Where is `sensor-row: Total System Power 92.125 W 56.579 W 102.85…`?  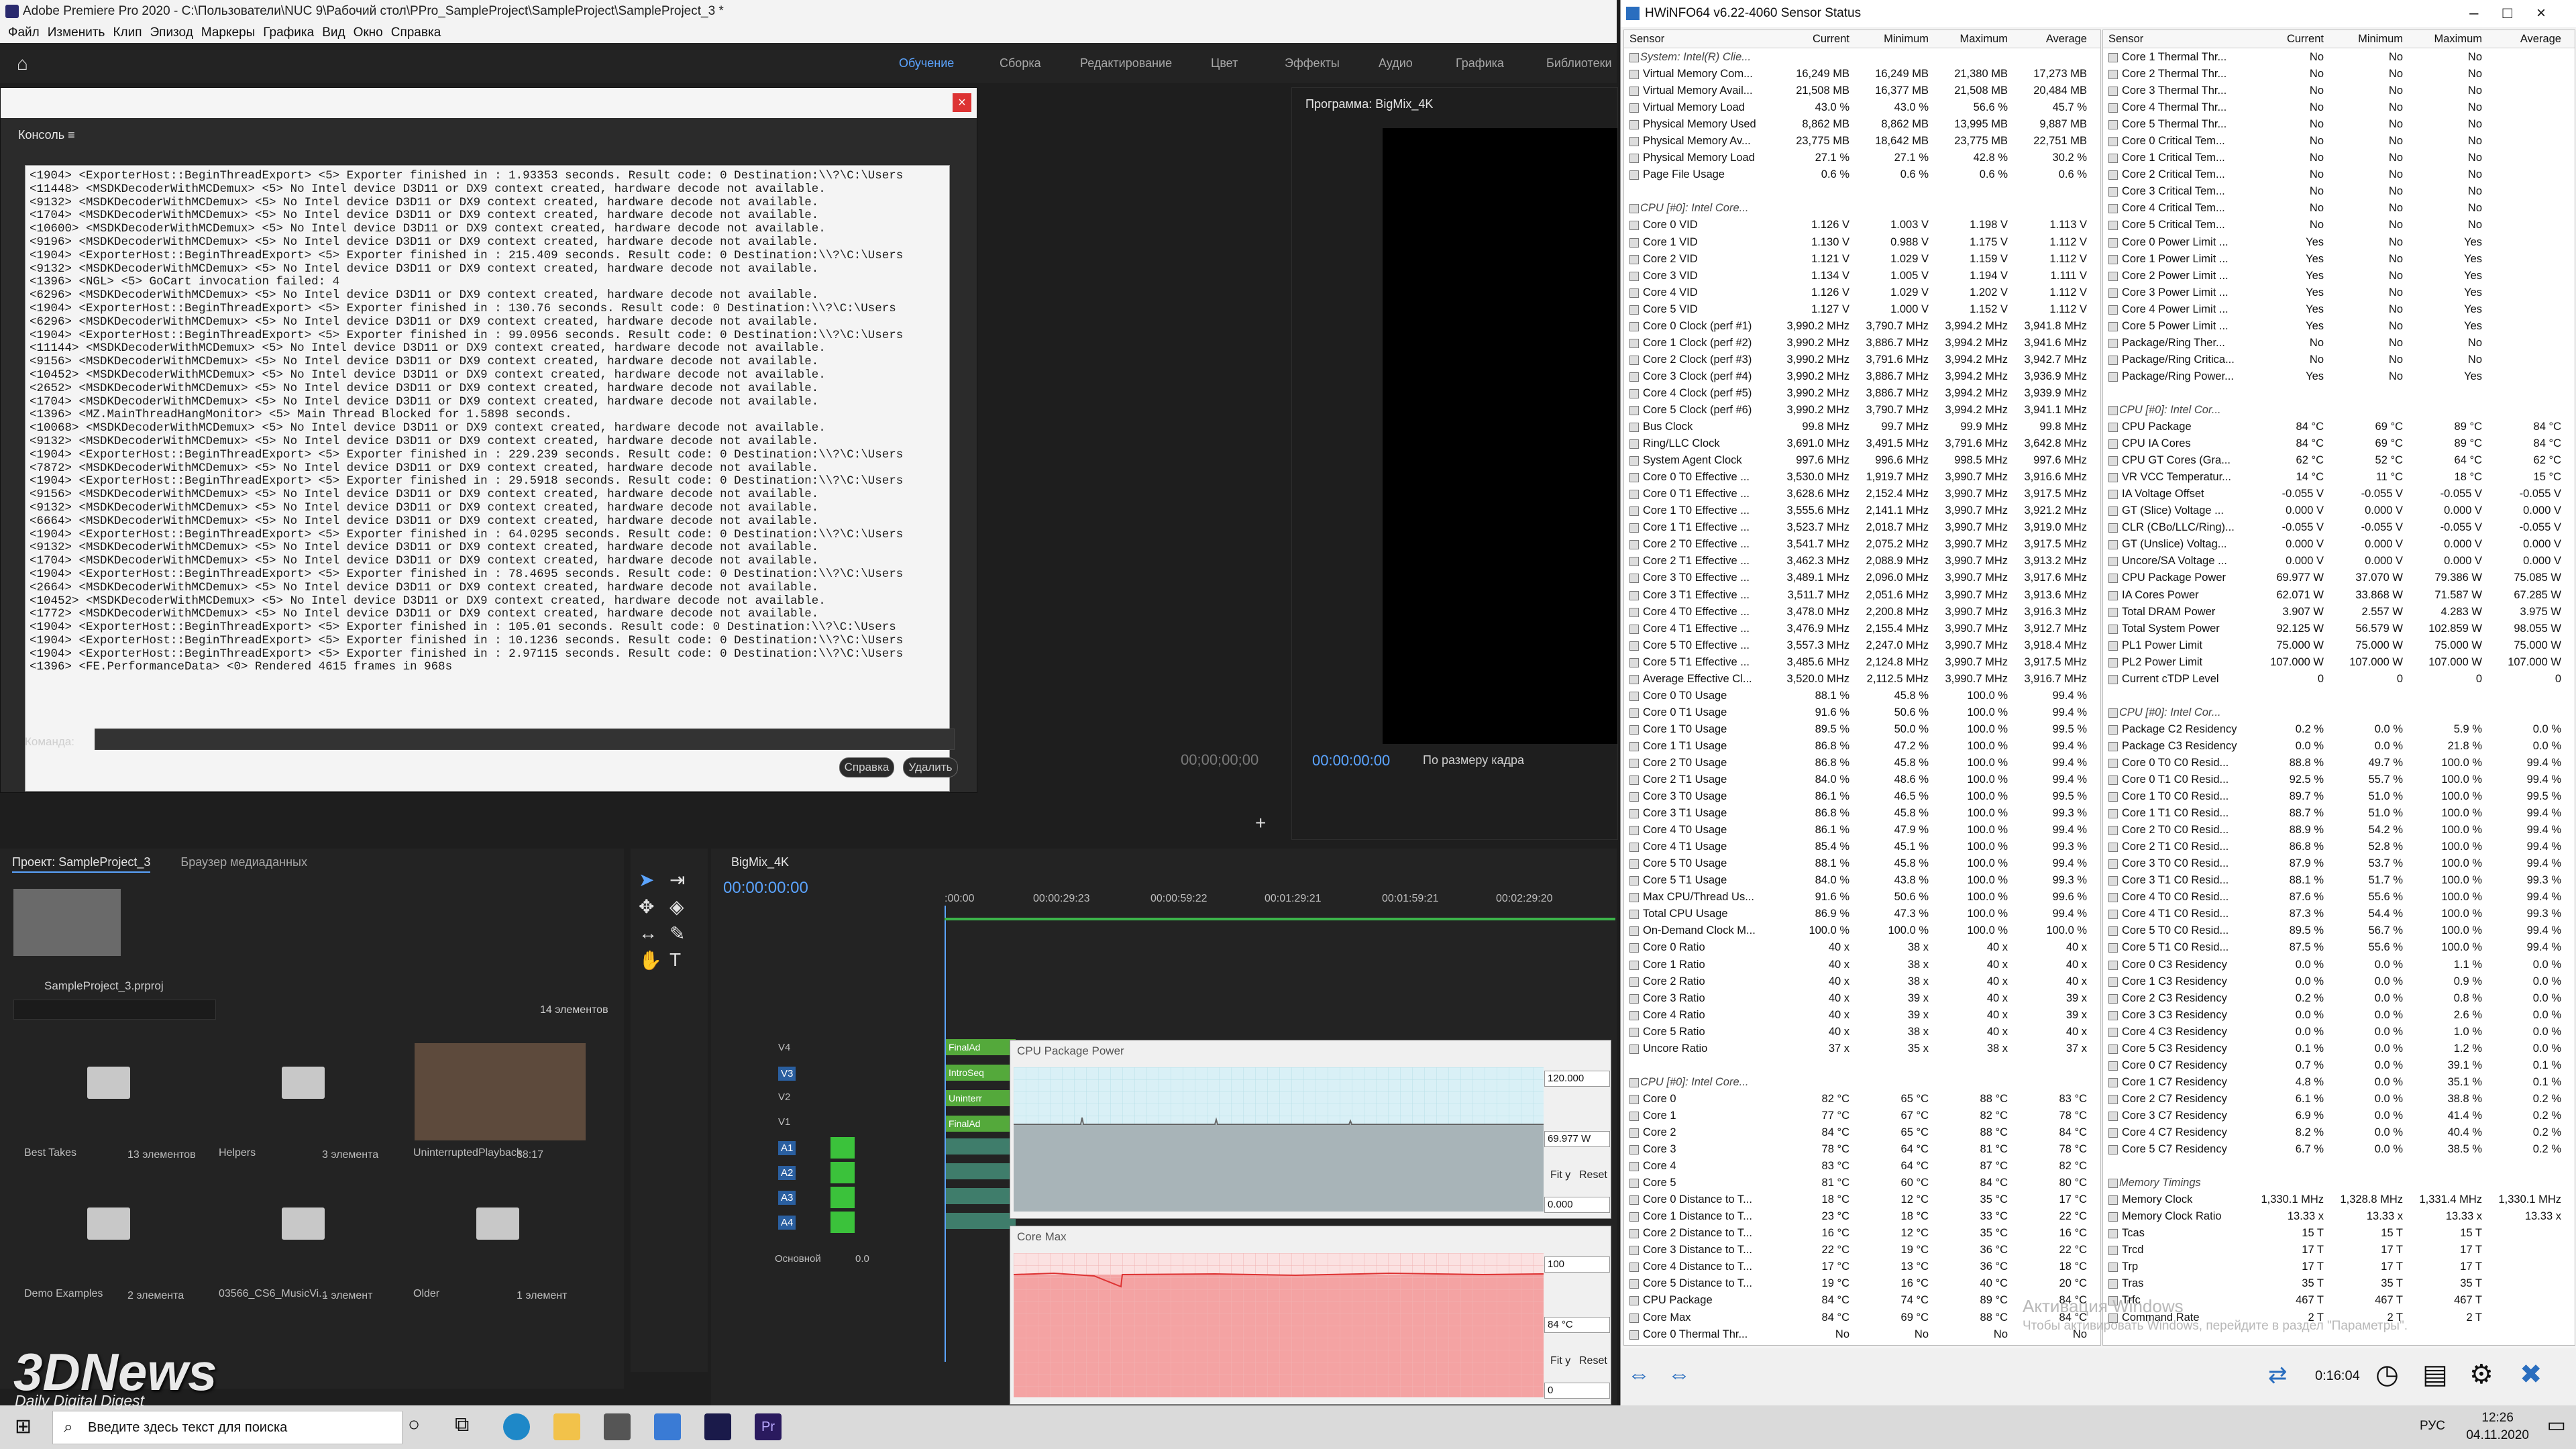 sensor-row: Total System Power 92.125 W 56.579 W 102.85… is located at coordinates (2339, 629).